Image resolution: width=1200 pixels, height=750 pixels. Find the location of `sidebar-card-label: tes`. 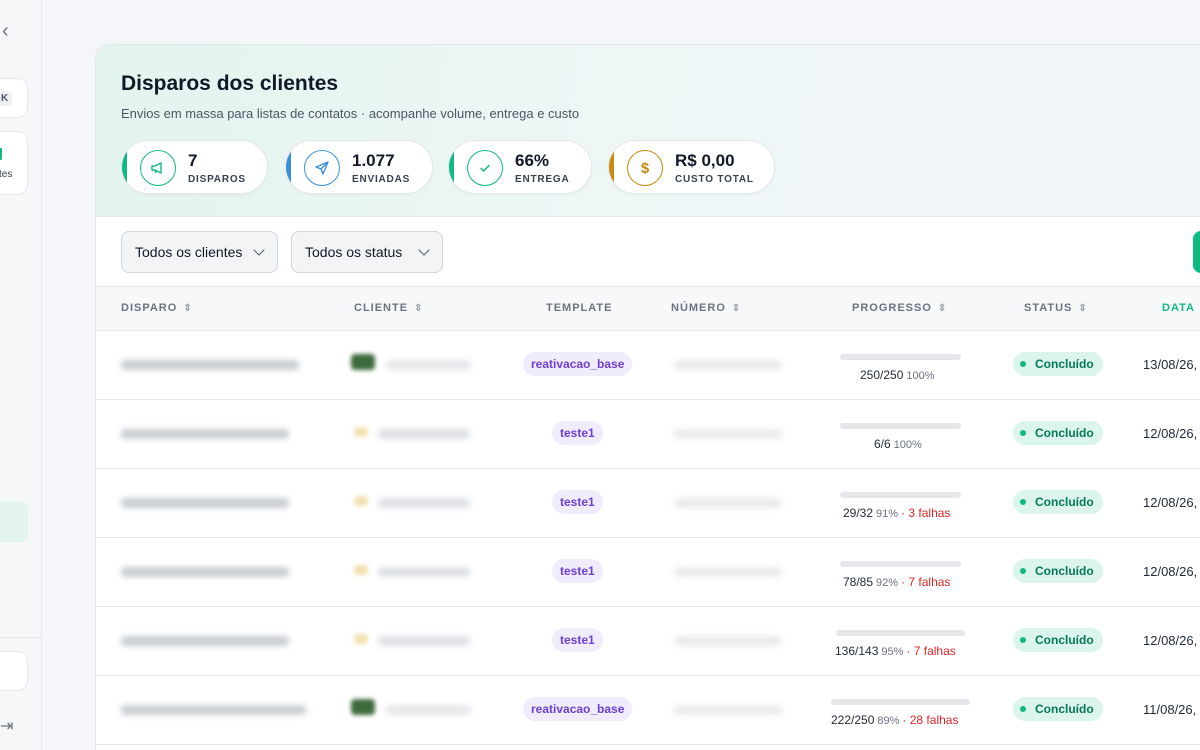

sidebar-card-label: tes is located at coordinates (6, 174).